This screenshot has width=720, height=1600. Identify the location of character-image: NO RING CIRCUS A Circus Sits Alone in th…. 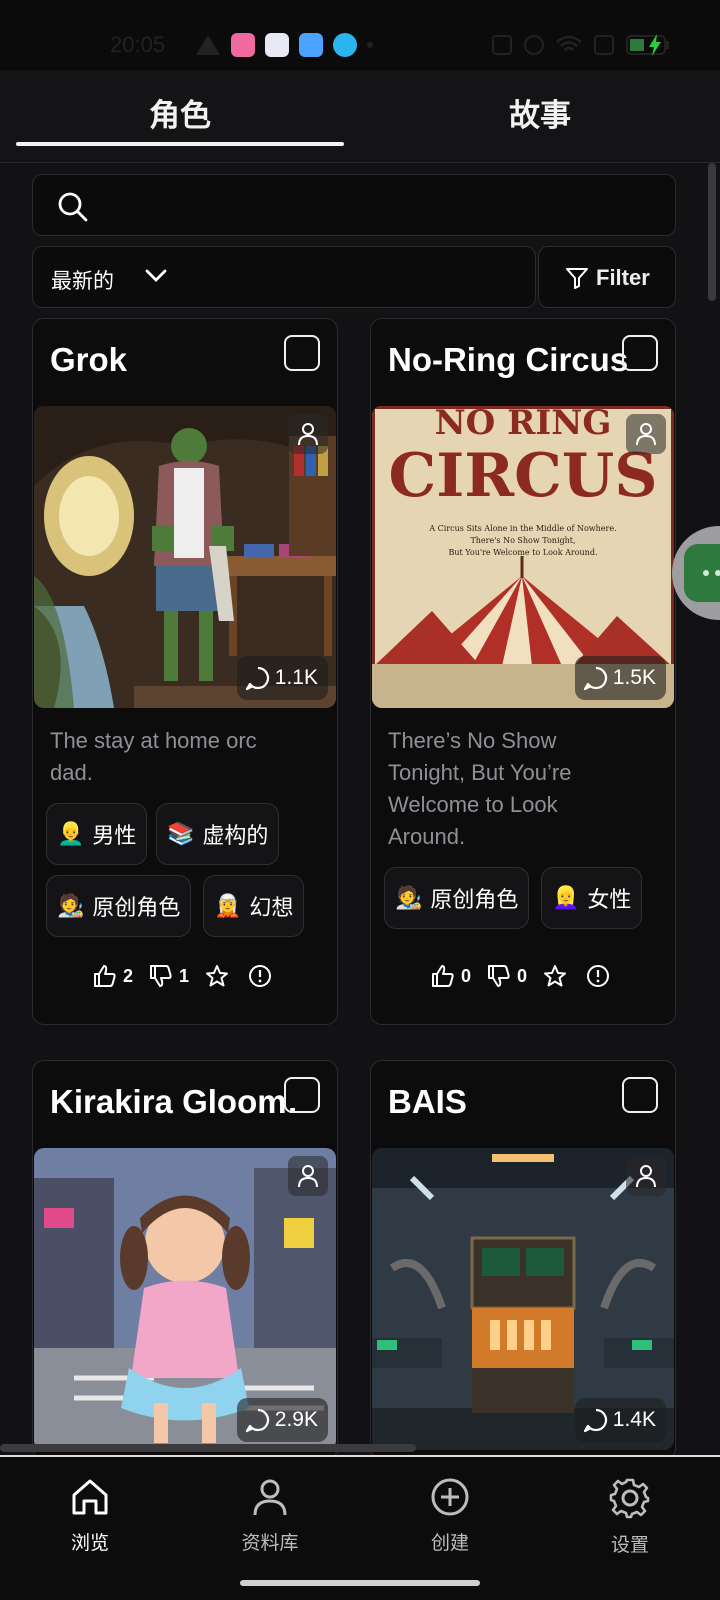
(523, 557).